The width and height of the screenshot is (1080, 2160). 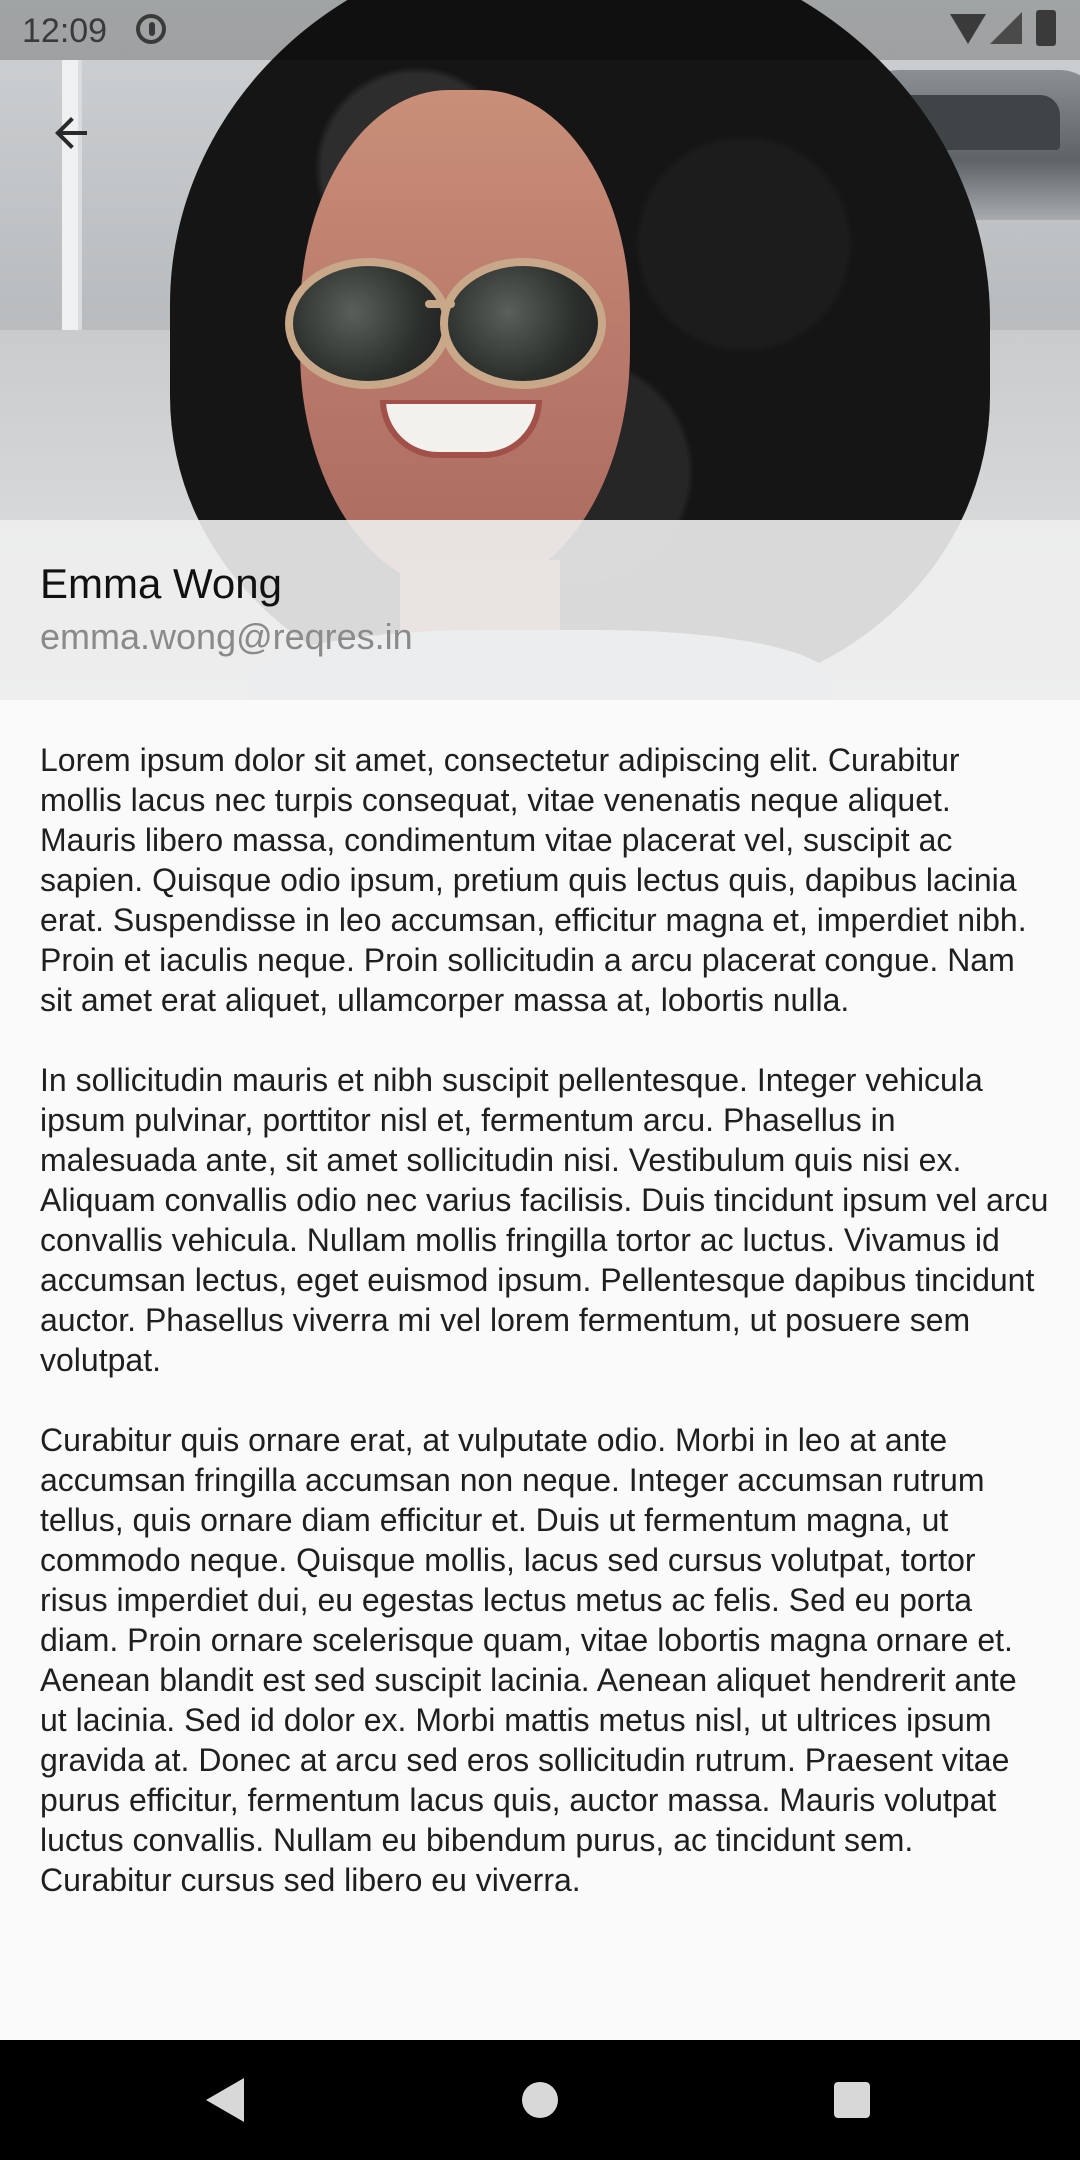 I want to click on do-not-disturb-icon, so click(x=151, y=29).